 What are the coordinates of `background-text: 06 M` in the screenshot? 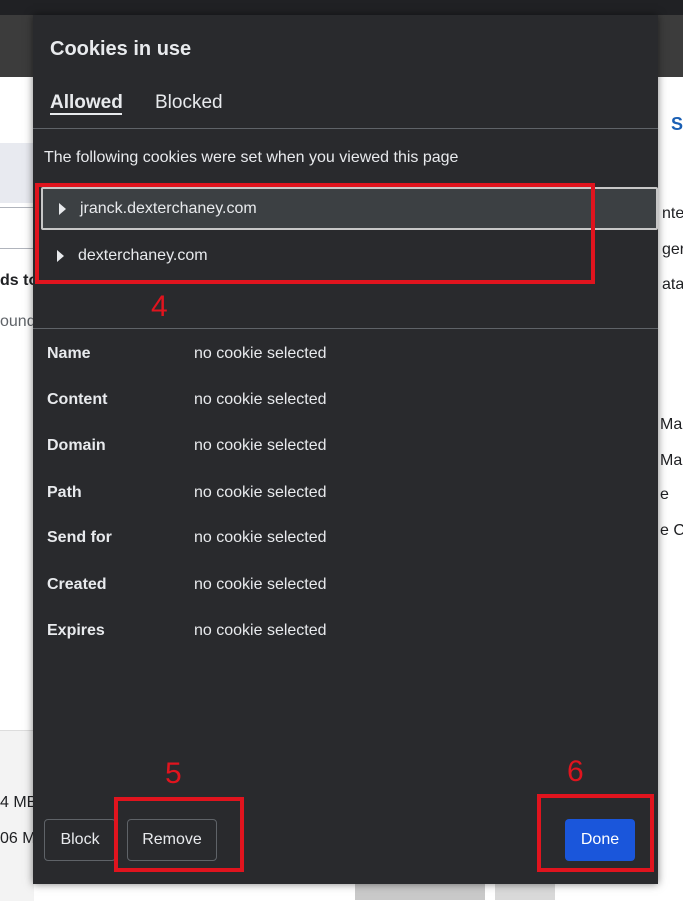 It's located at (18, 838).